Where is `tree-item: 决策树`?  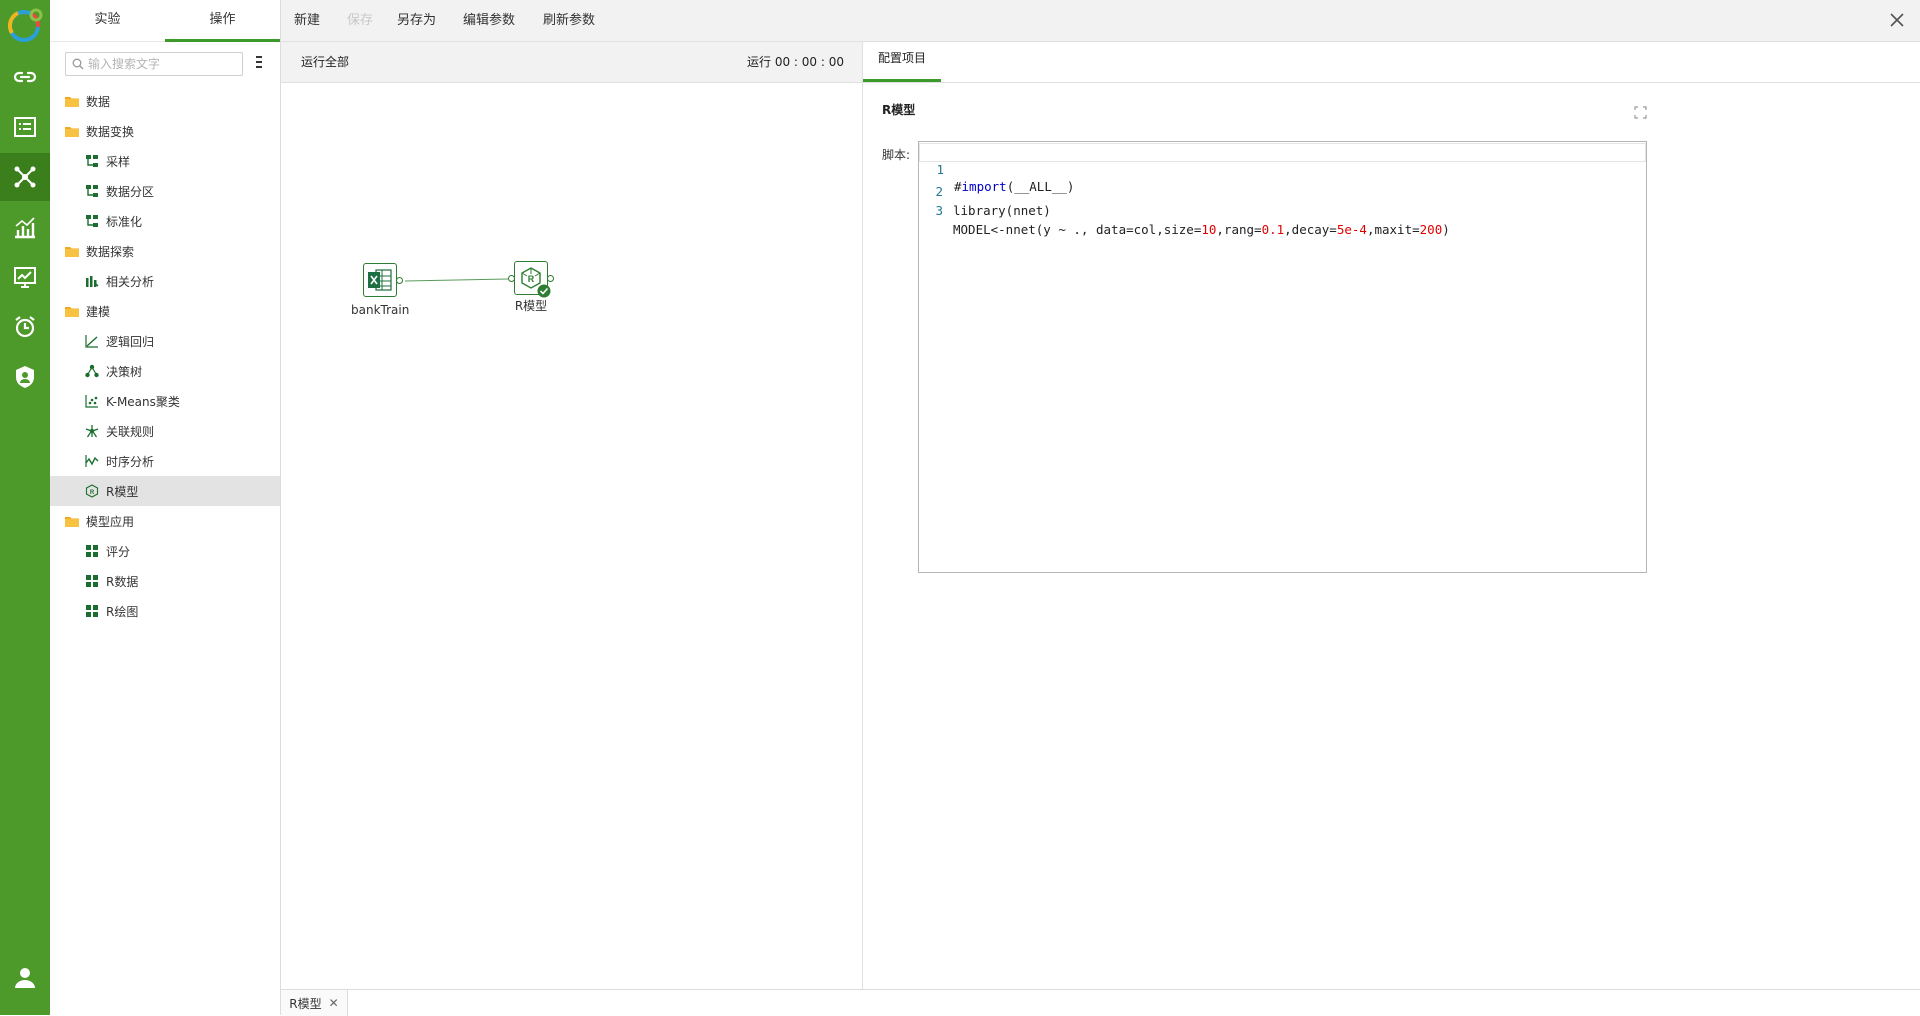
tree-item: 决策树 is located at coordinates (165, 371).